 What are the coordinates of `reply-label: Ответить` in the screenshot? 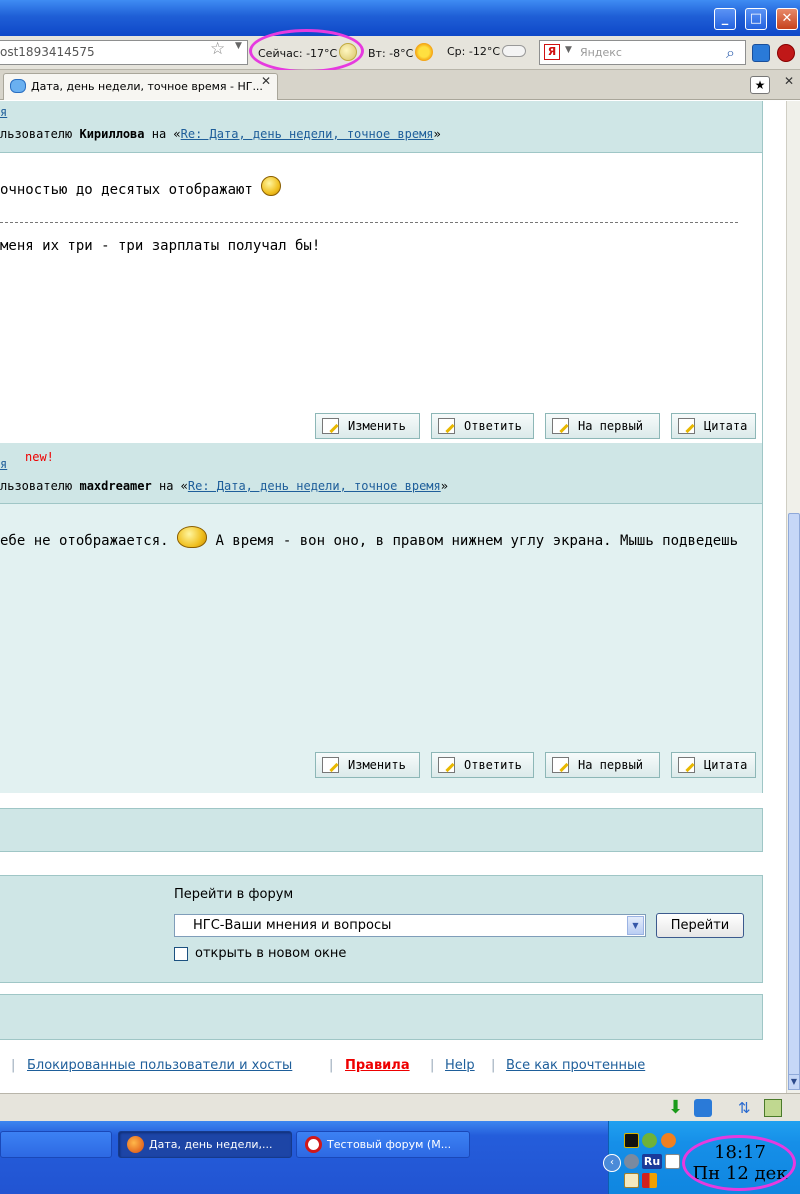 It's located at (493, 765).